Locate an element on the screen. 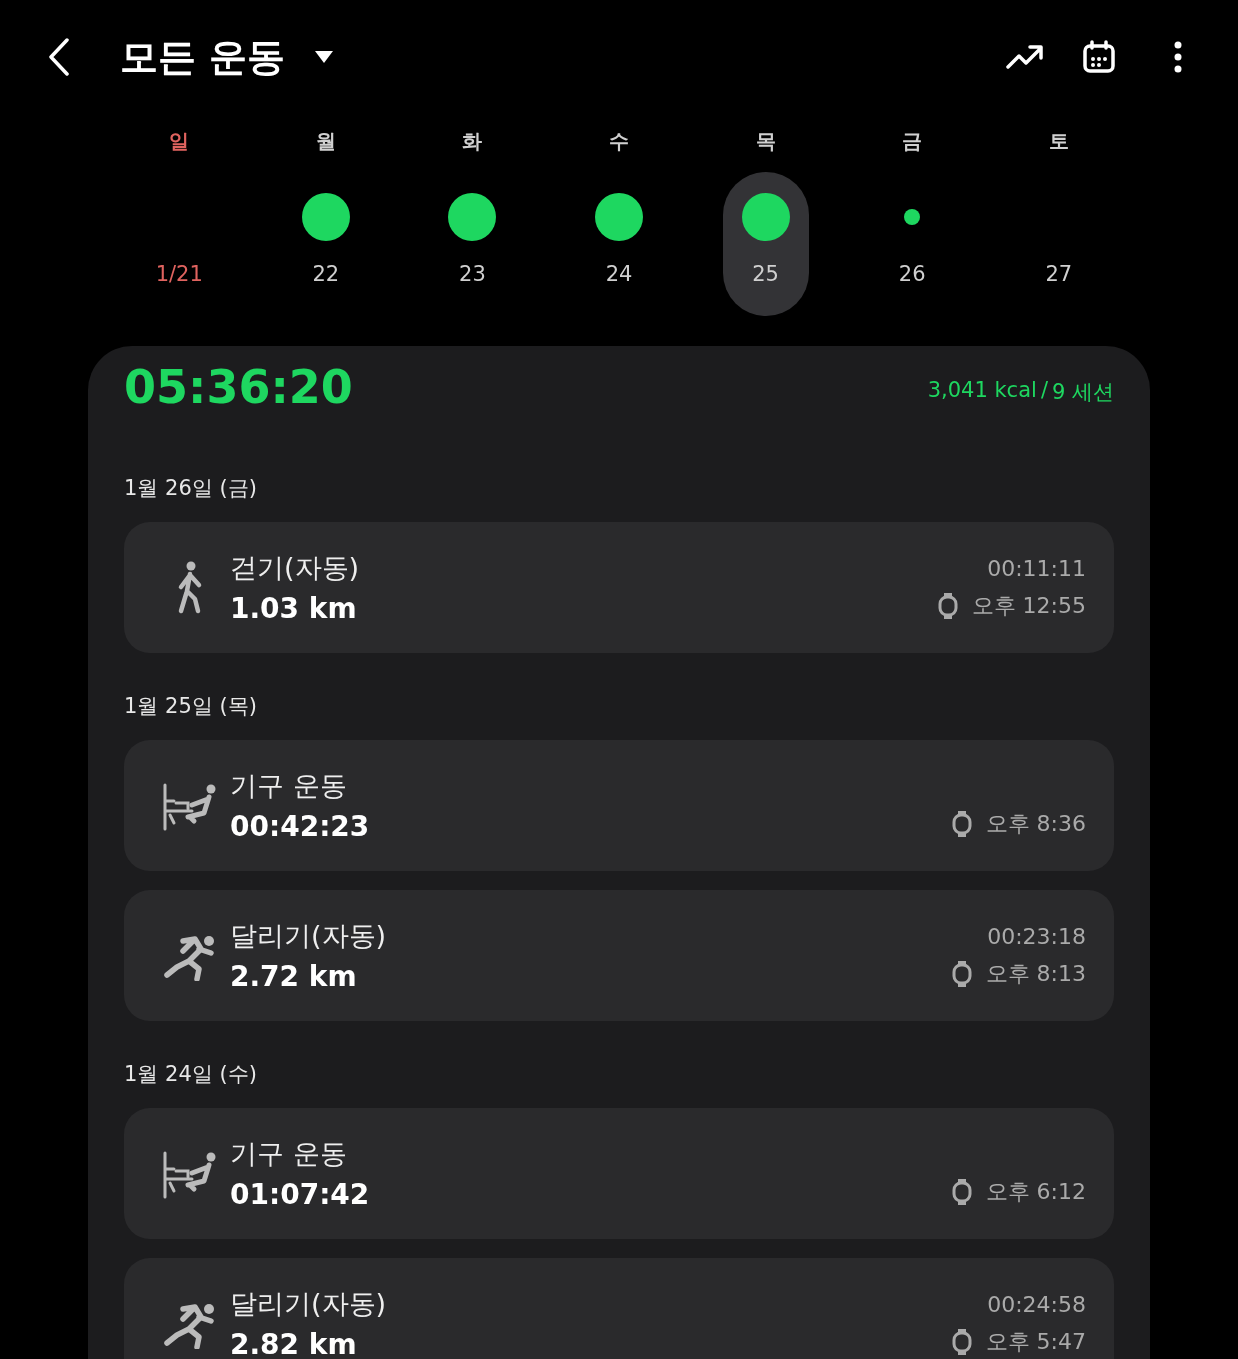 This screenshot has height=1359, width=1238. dropdown-caret-icon is located at coordinates (324, 57).